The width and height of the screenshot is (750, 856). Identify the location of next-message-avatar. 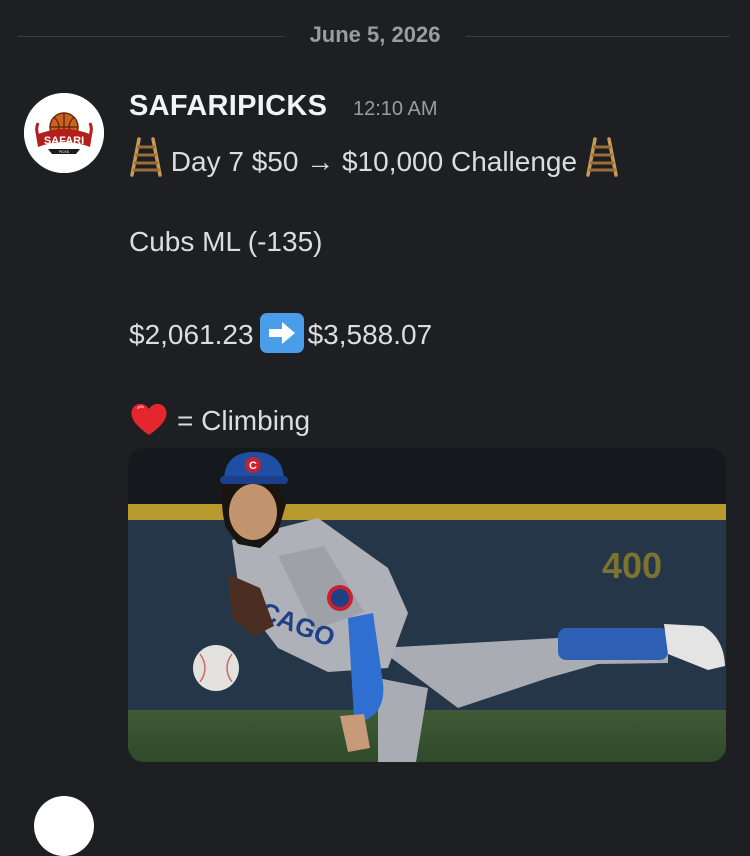
(64, 826).